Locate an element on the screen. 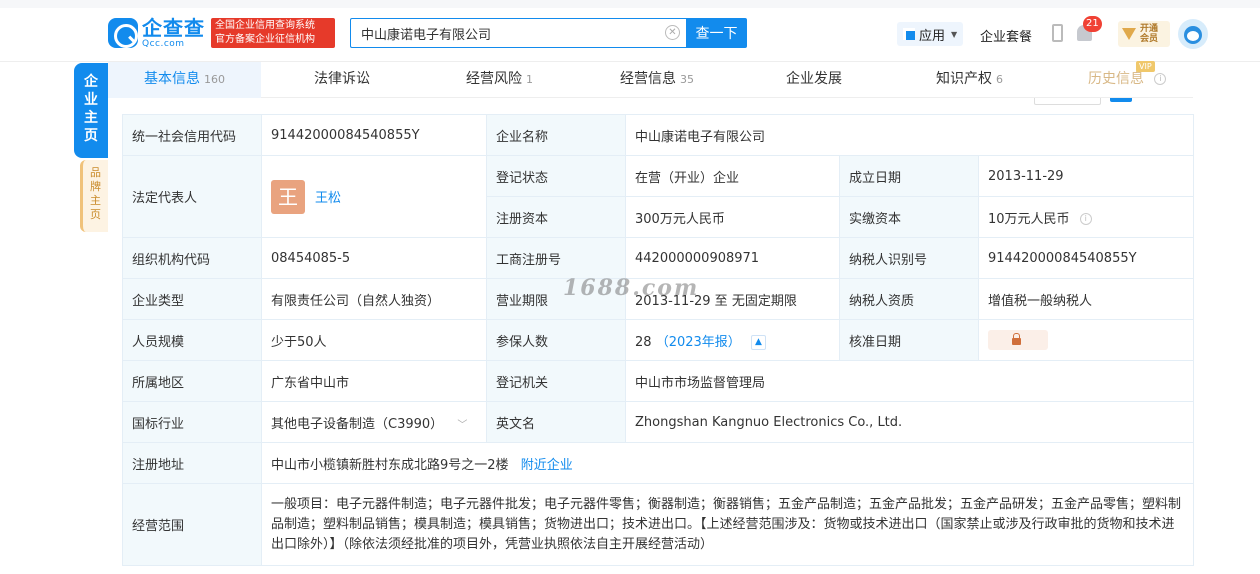  address-cell: 中山市小榄镇新胜村东成北路9号之一2楼 附近企业 is located at coordinates (727, 463).